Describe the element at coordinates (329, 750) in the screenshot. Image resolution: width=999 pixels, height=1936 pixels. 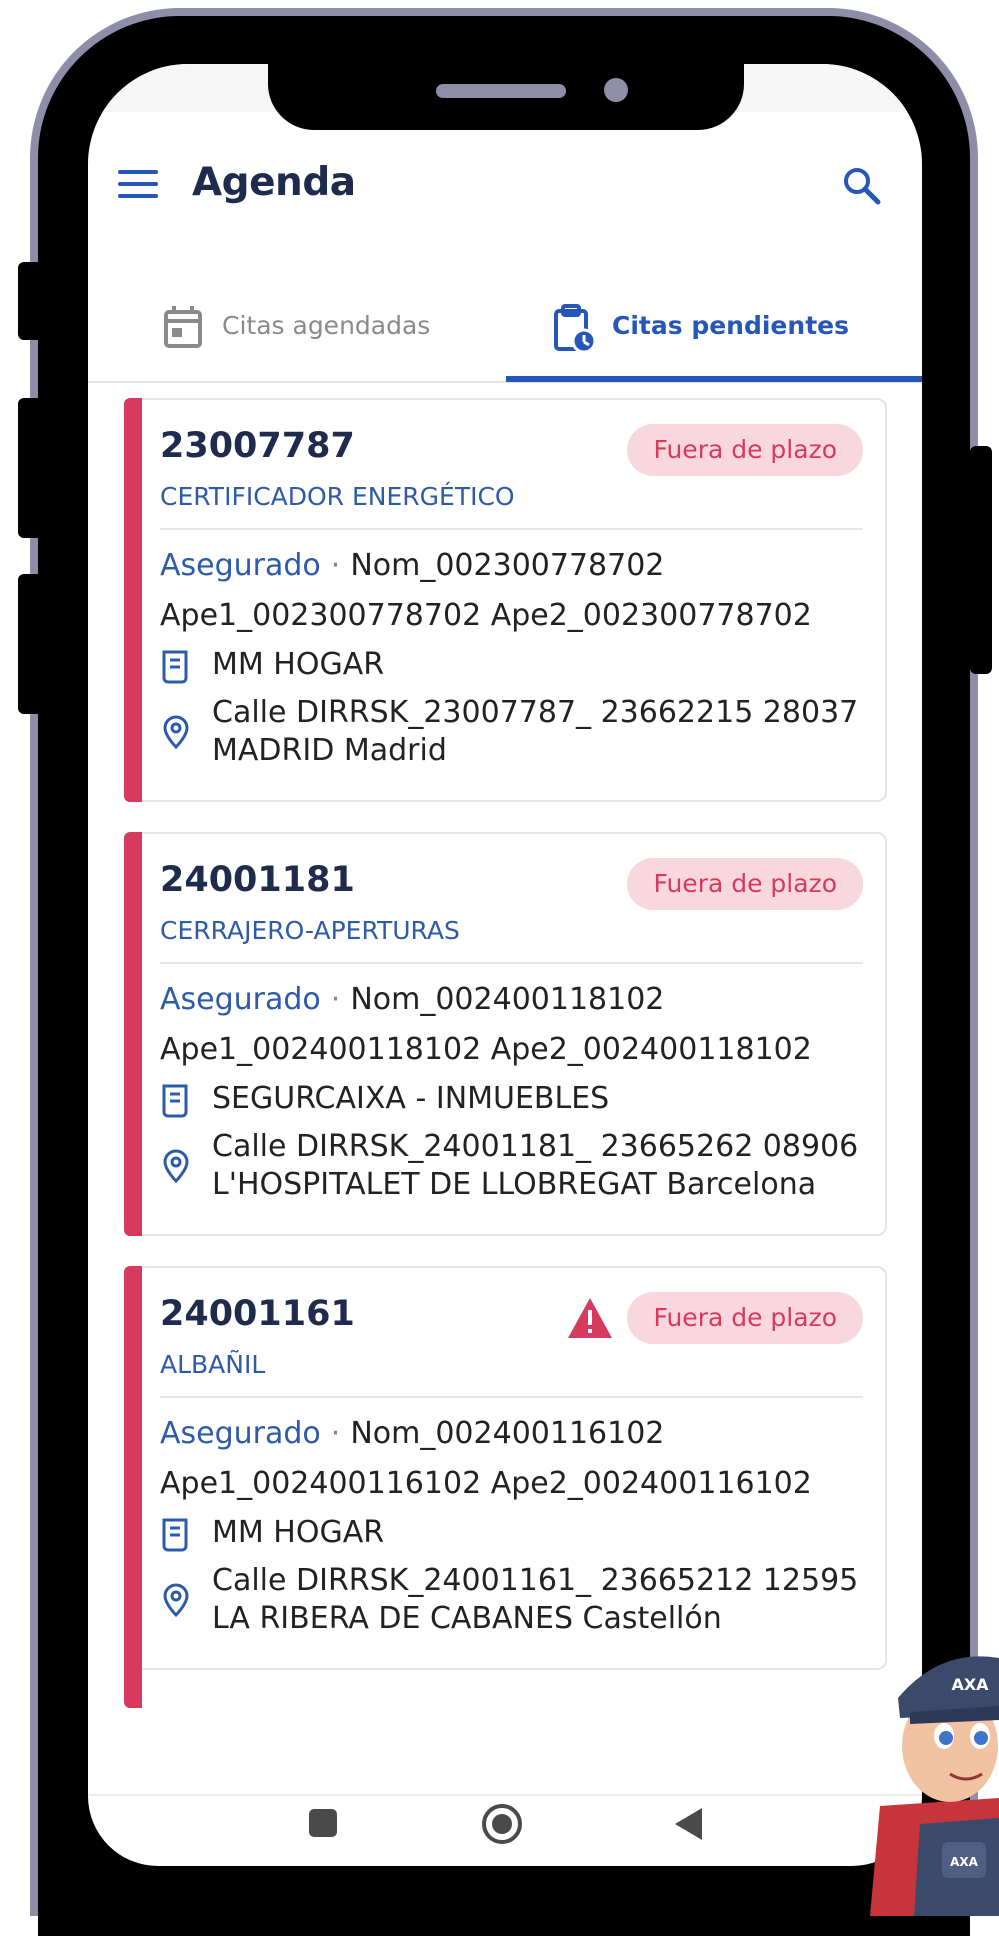
I see `address-line-2: MADRID Madrid` at that location.